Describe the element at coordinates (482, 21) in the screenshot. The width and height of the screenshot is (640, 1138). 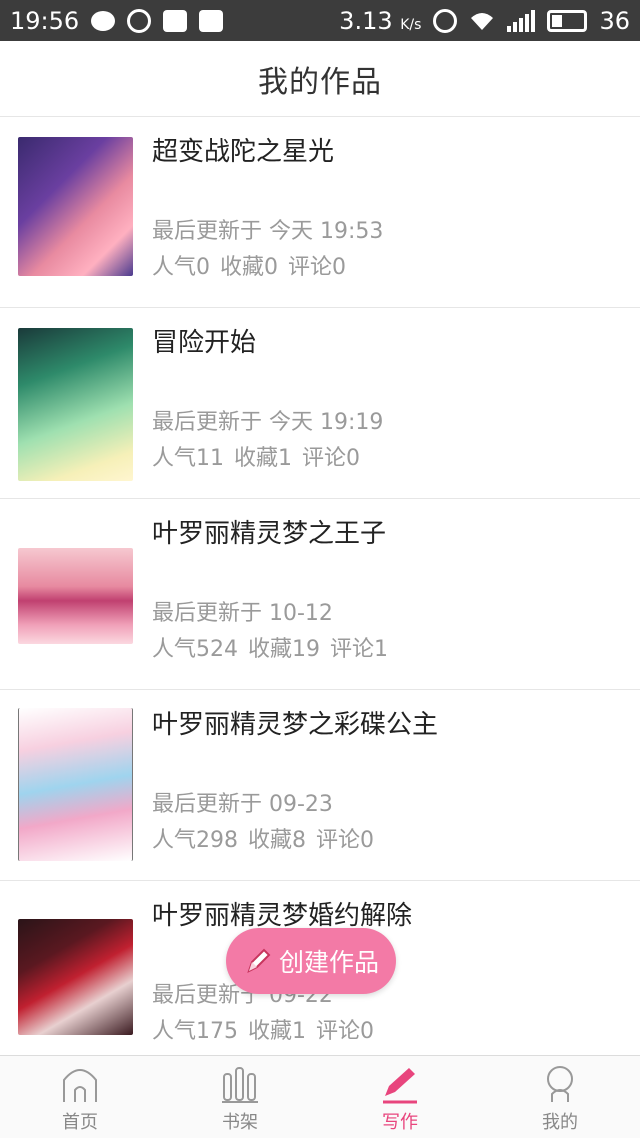
I see `wifi-icon` at that location.